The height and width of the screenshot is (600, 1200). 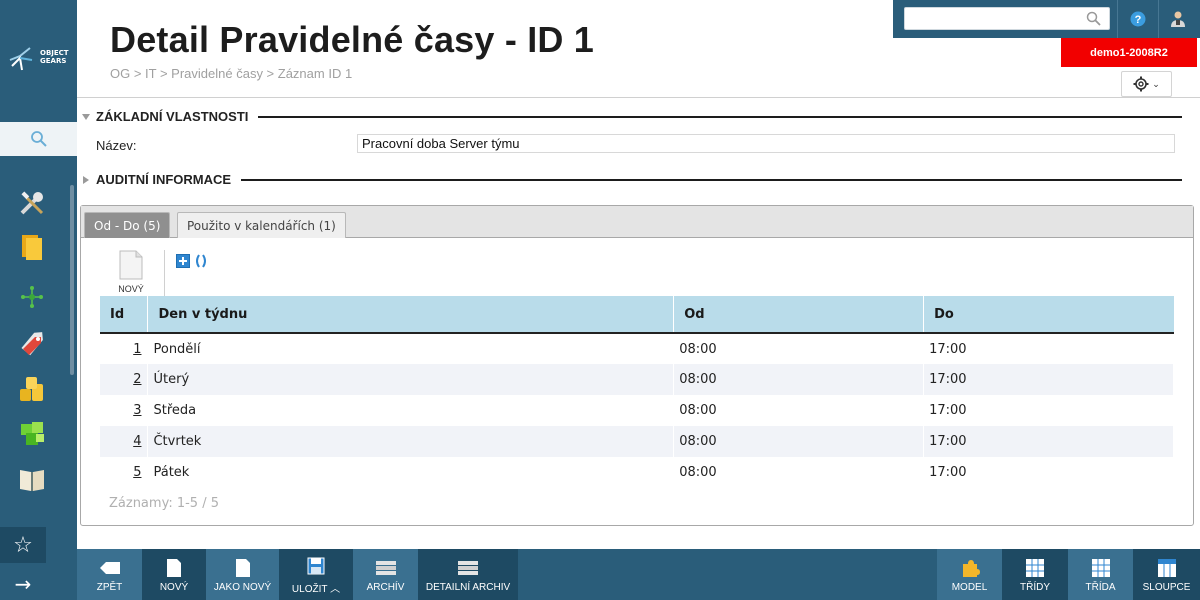 What do you see at coordinates (1093, 18) in the screenshot?
I see `search-icon` at bounding box center [1093, 18].